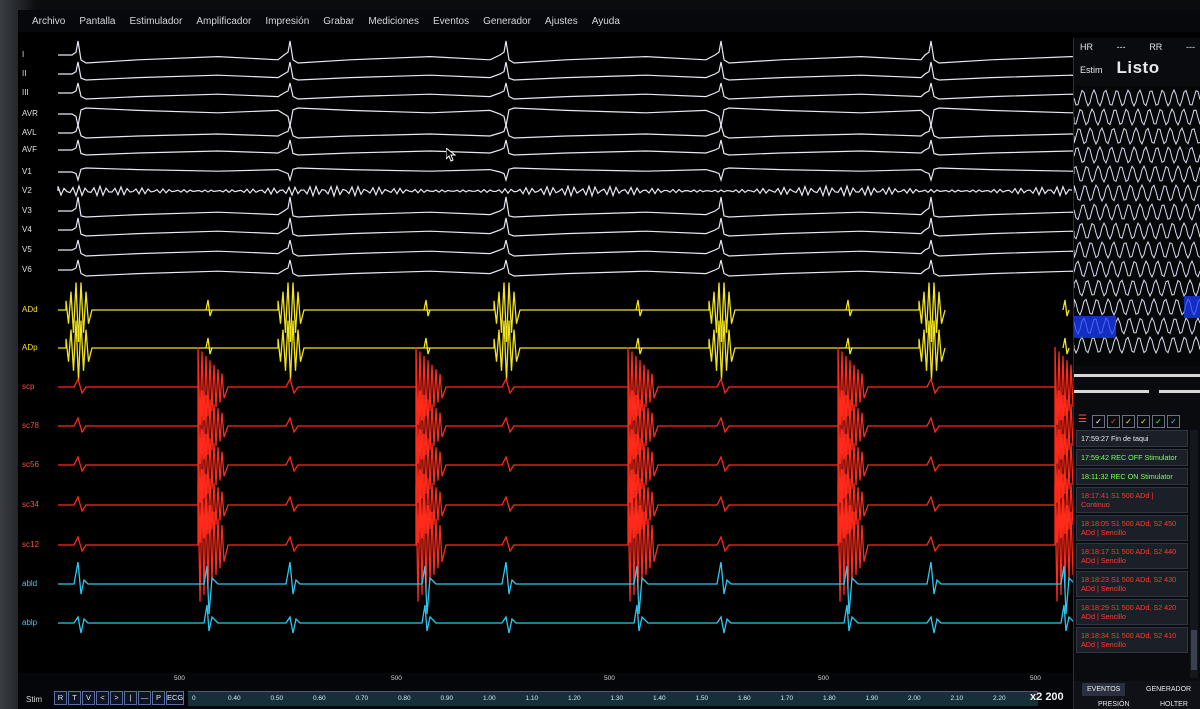  Describe the element at coordinates (787, 698) in the screenshot. I see `time-tick-label: 1.70` at that location.